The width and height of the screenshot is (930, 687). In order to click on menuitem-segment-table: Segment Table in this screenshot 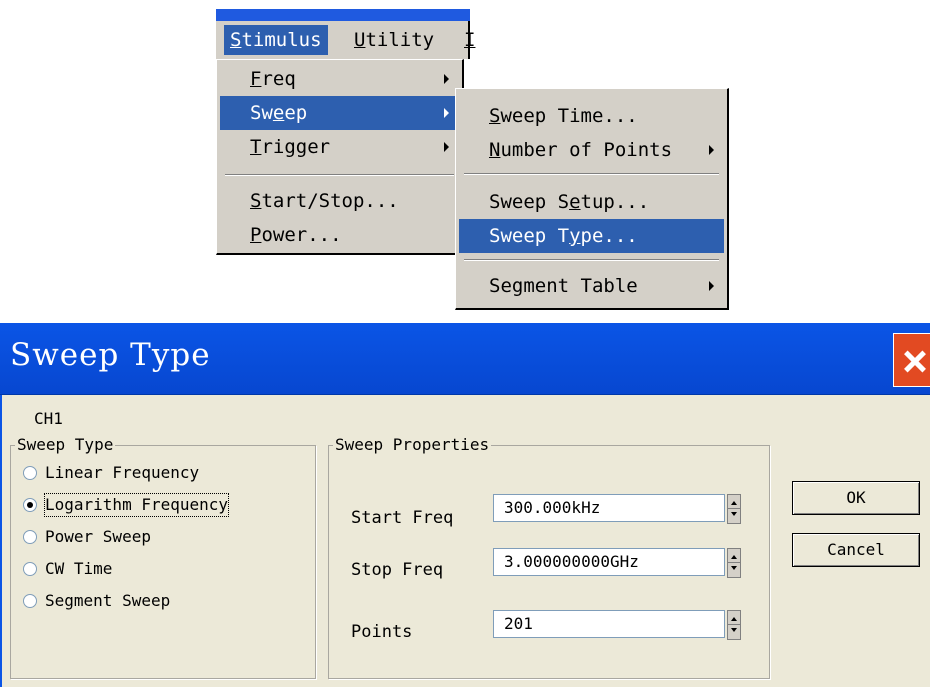, I will do `click(591, 286)`.